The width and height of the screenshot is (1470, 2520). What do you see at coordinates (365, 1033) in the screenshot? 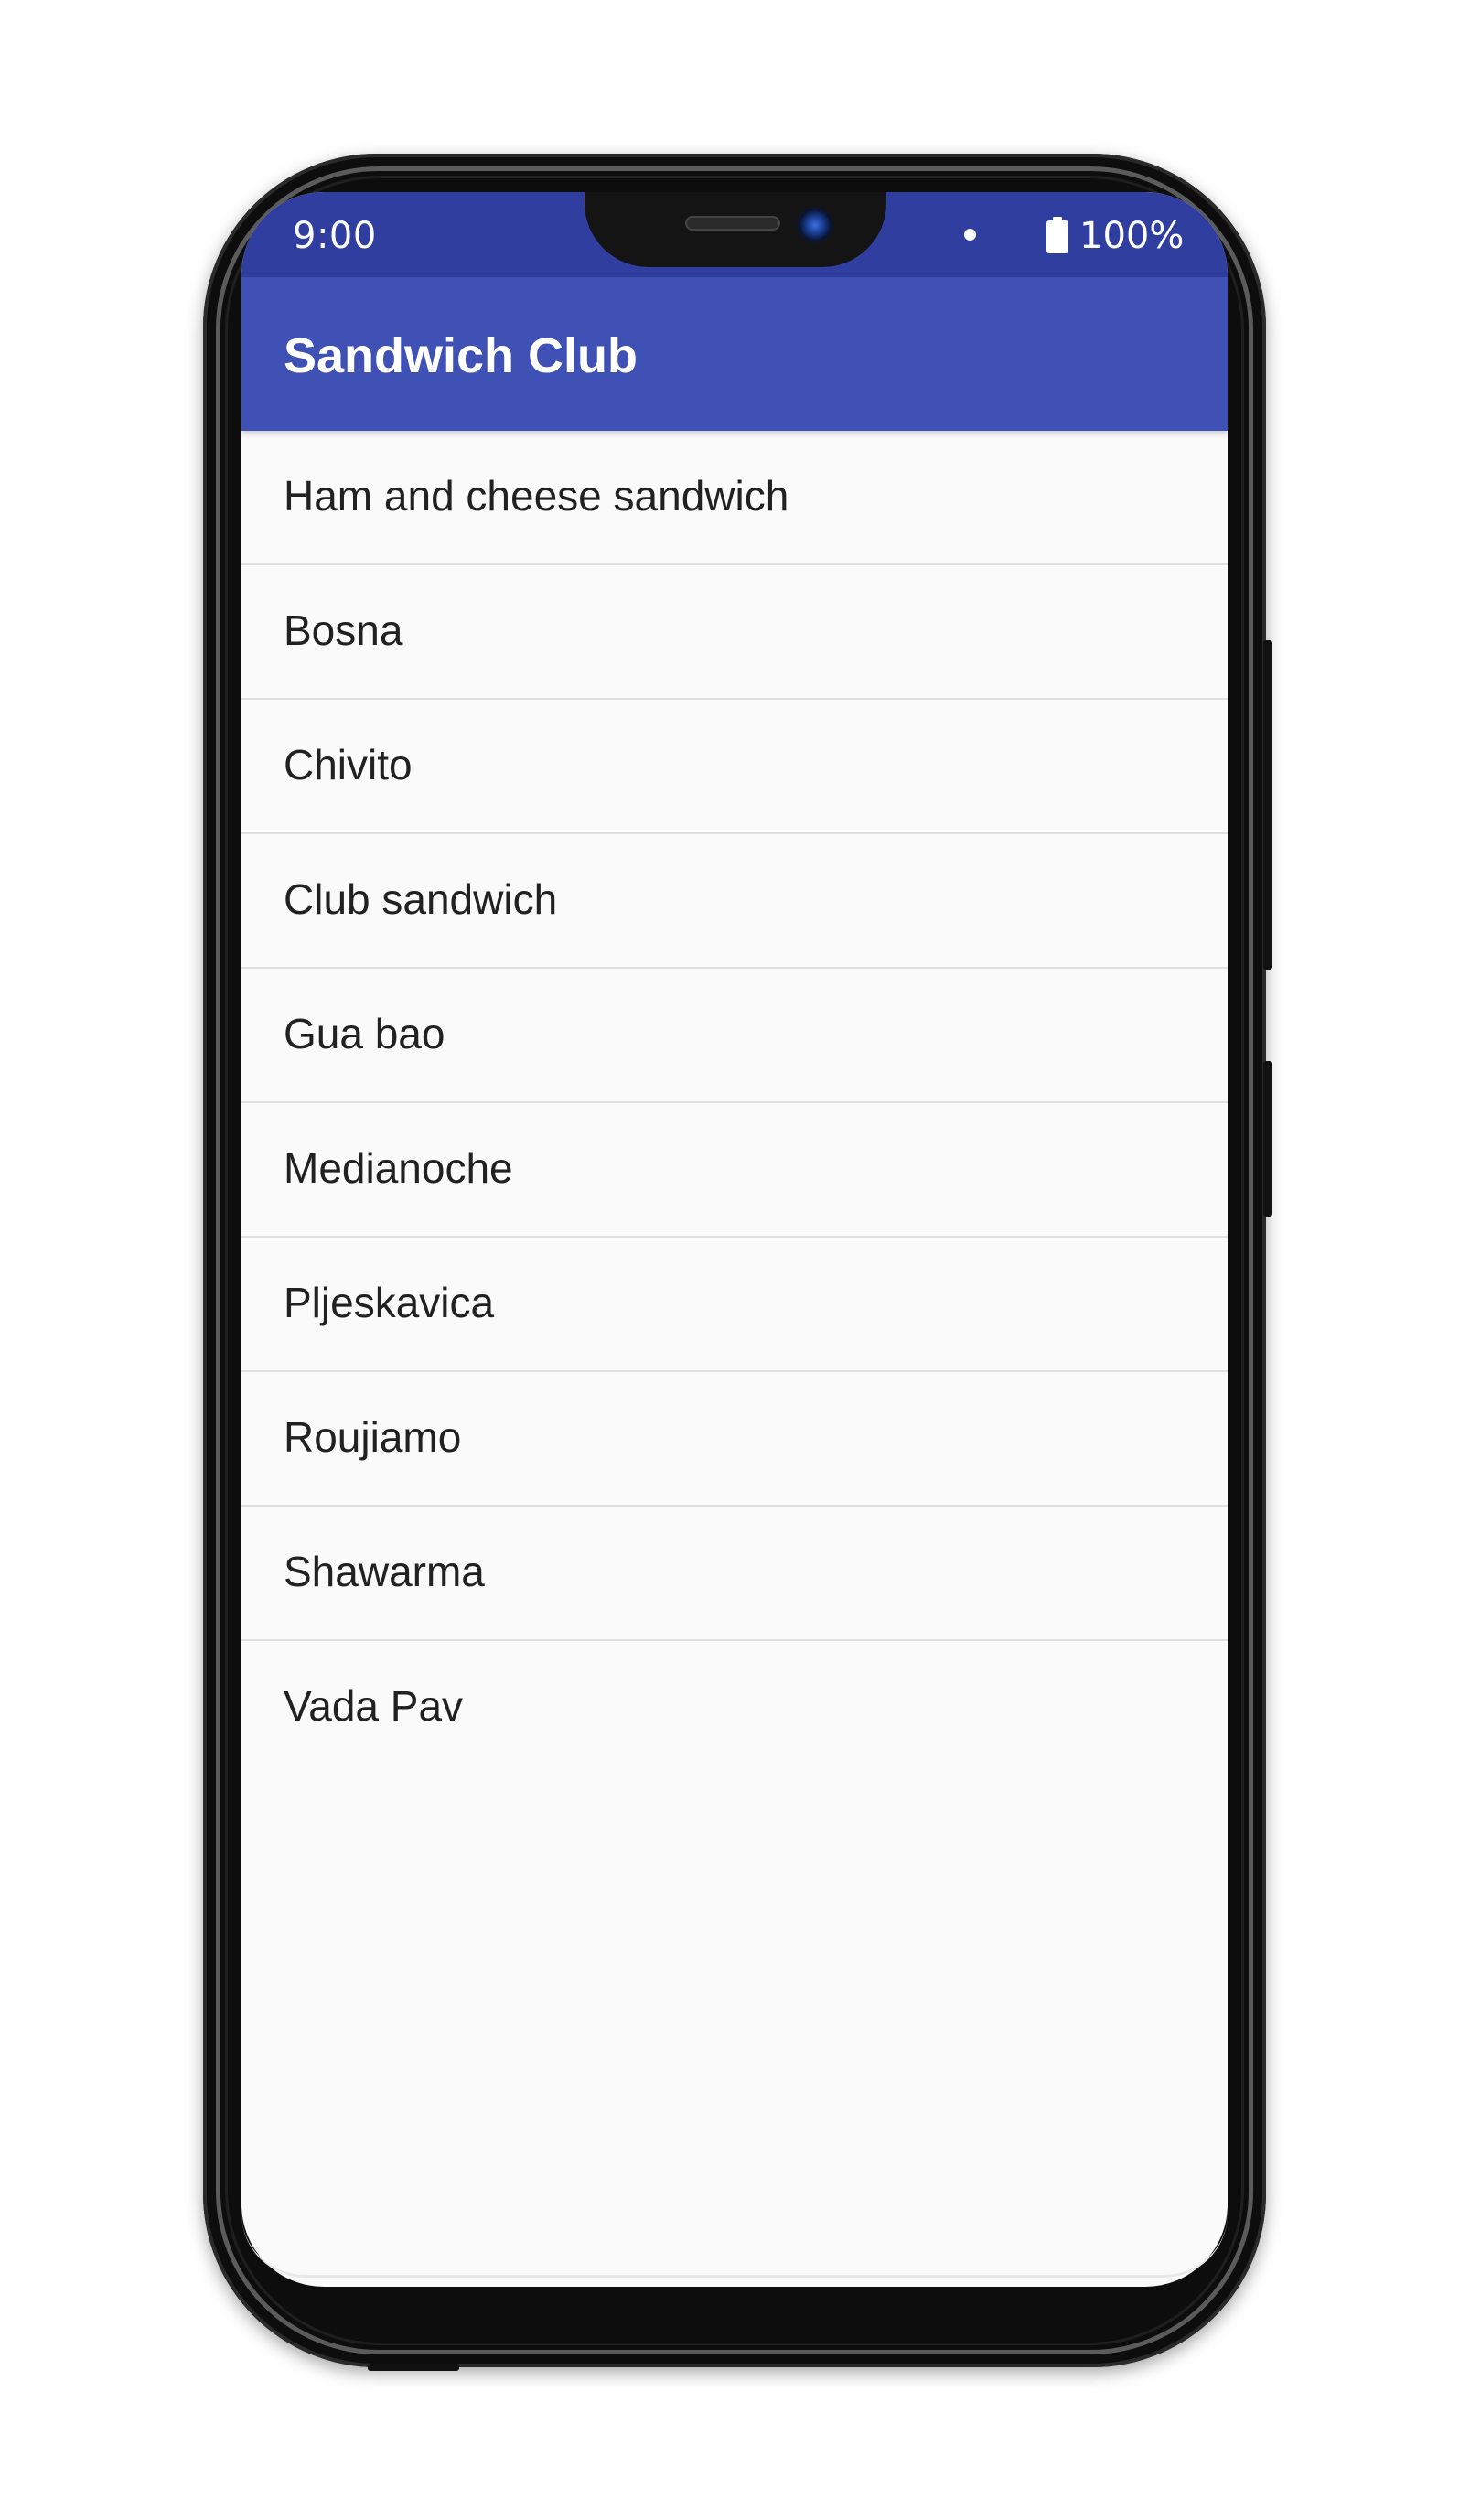
I see `list-item-label: Gua bao` at bounding box center [365, 1033].